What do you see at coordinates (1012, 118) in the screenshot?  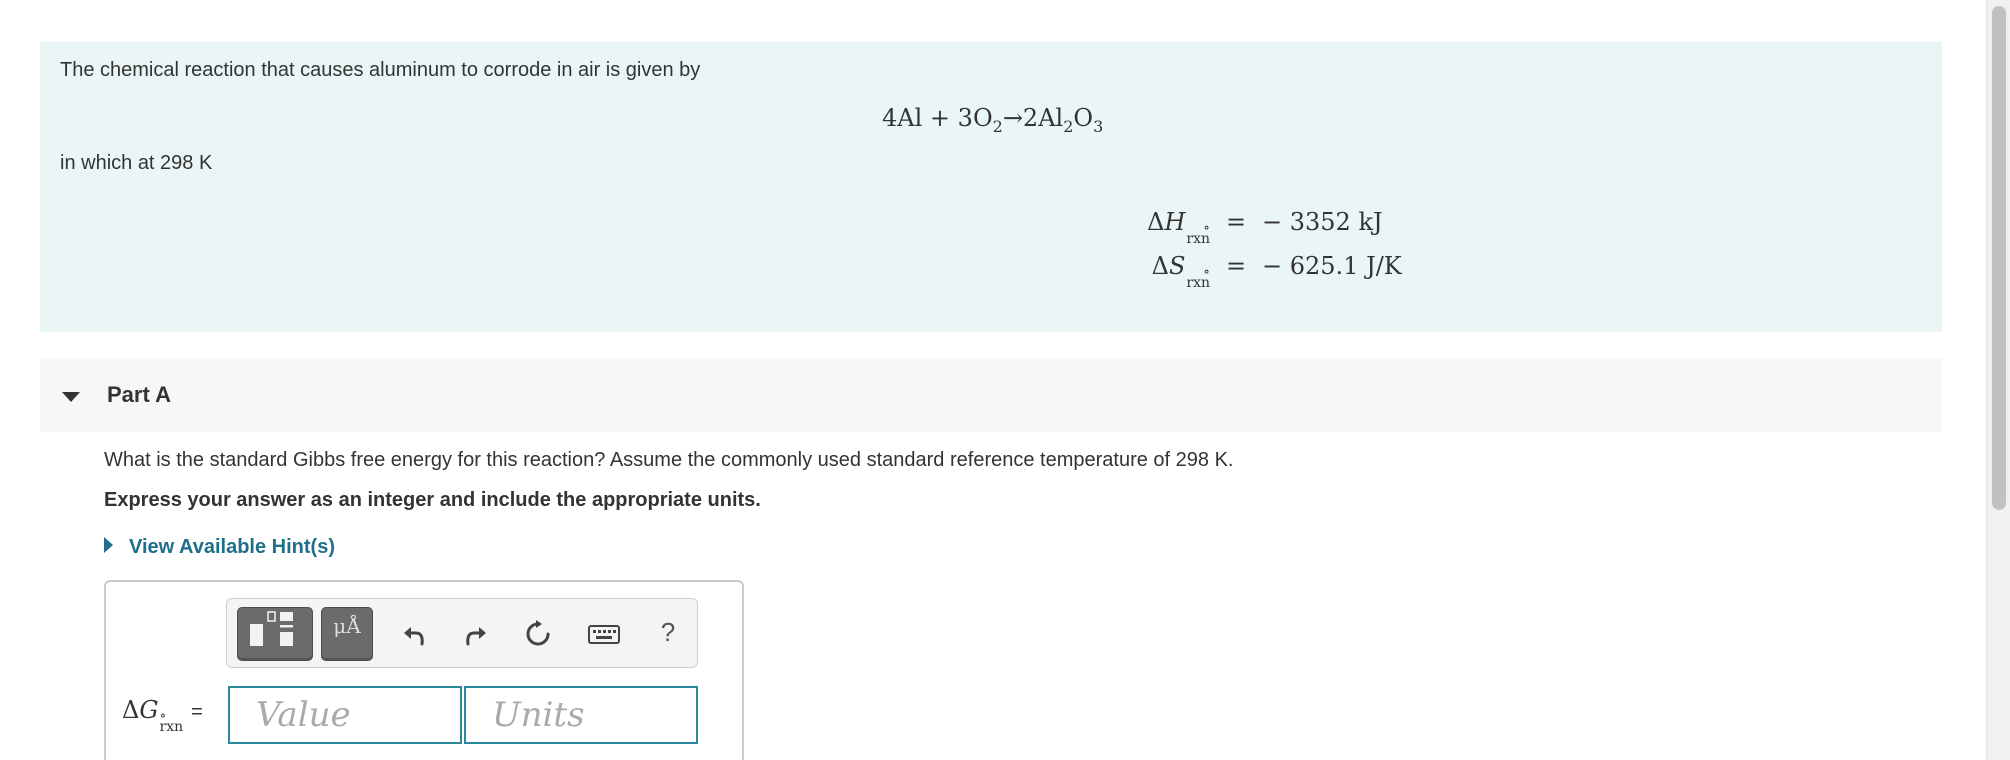 I see `reaction-arrow: →` at bounding box center [1012, 118].